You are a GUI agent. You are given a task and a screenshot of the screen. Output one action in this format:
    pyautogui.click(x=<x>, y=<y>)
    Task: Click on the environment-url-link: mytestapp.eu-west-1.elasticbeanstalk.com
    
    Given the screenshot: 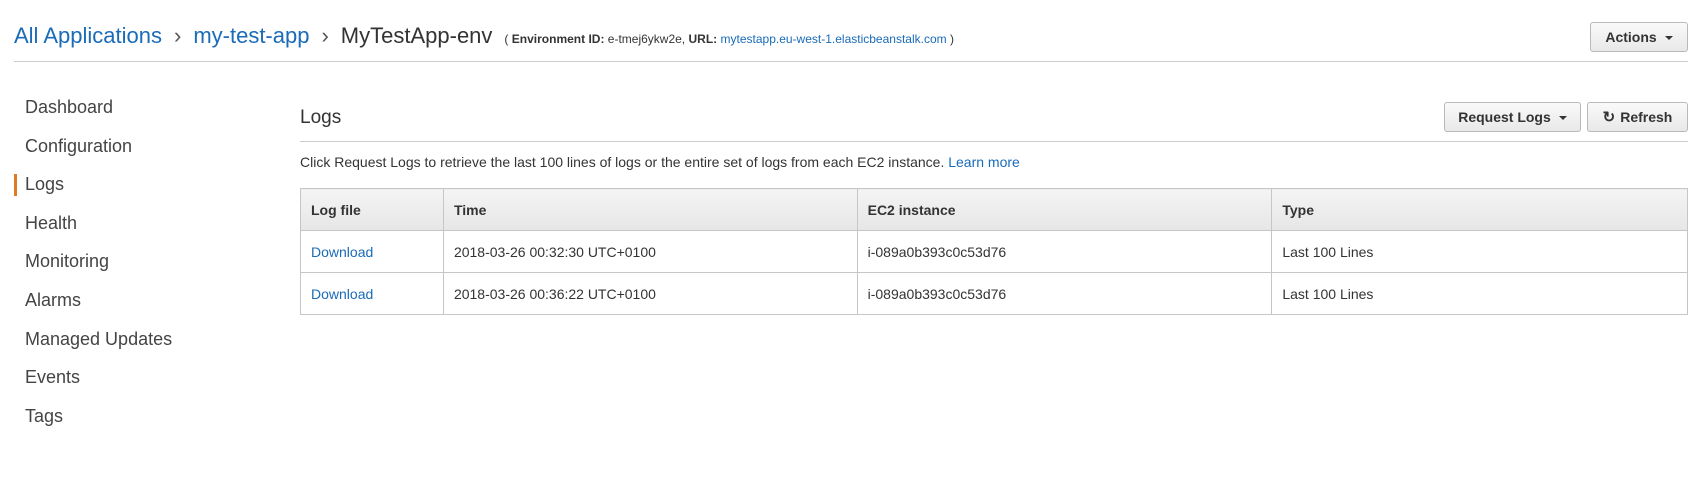 What is the action you would take?
    pyautogui.click(x=834, y=39)
    